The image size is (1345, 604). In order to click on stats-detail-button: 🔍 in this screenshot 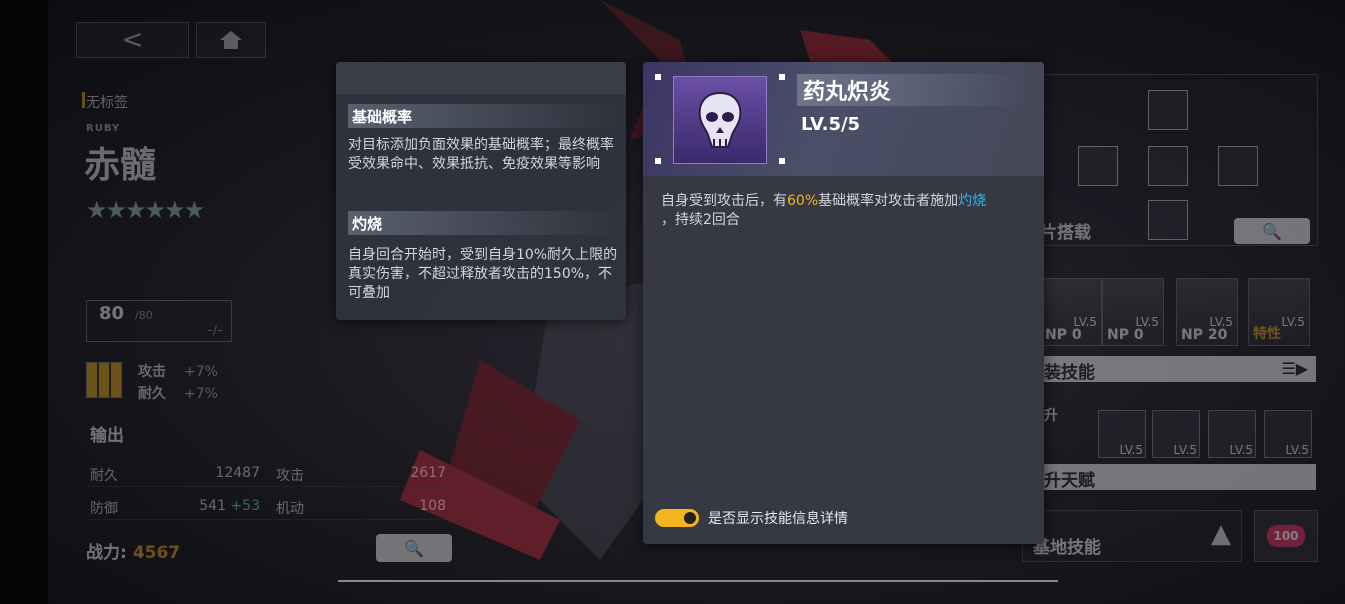, I will do `click(414, 548)`.